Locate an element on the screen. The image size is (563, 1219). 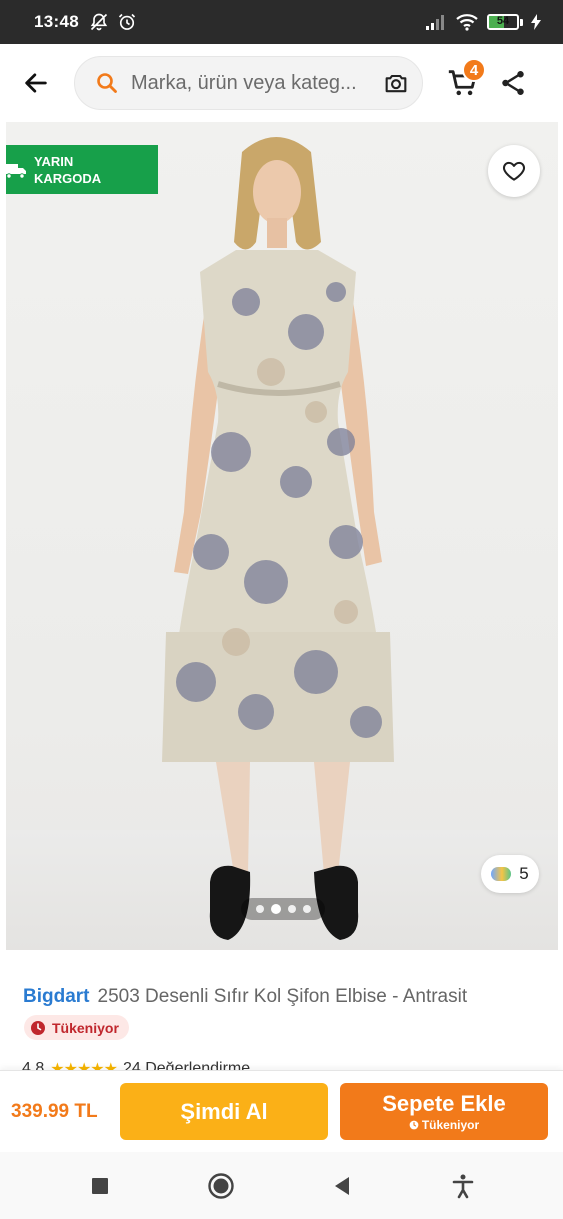
fast-shipping-badge: YARIN KARGODA is located at coordinates (82, 169).